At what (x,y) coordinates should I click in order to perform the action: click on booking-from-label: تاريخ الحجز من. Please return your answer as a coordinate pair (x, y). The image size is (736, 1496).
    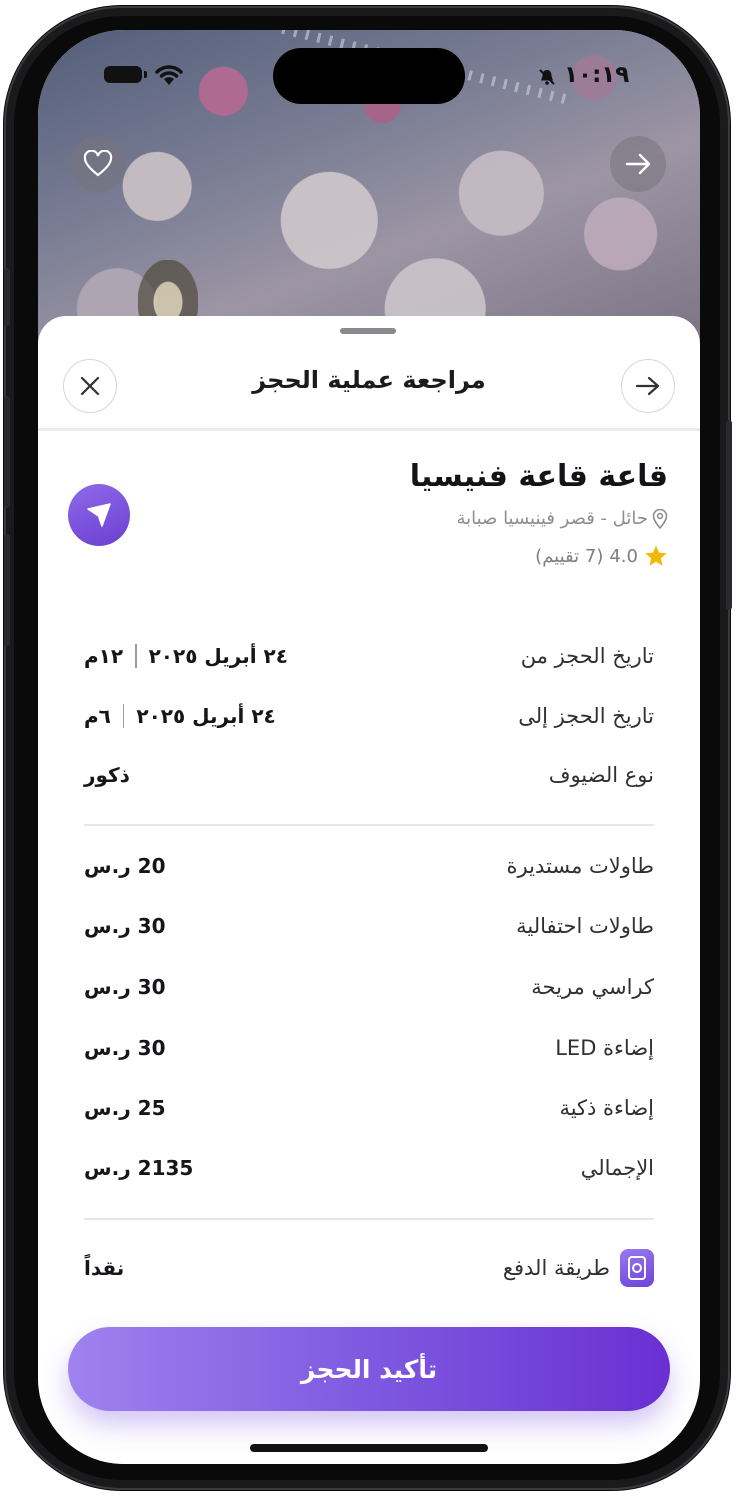
    Looking at the image, I should click on (587, 656).